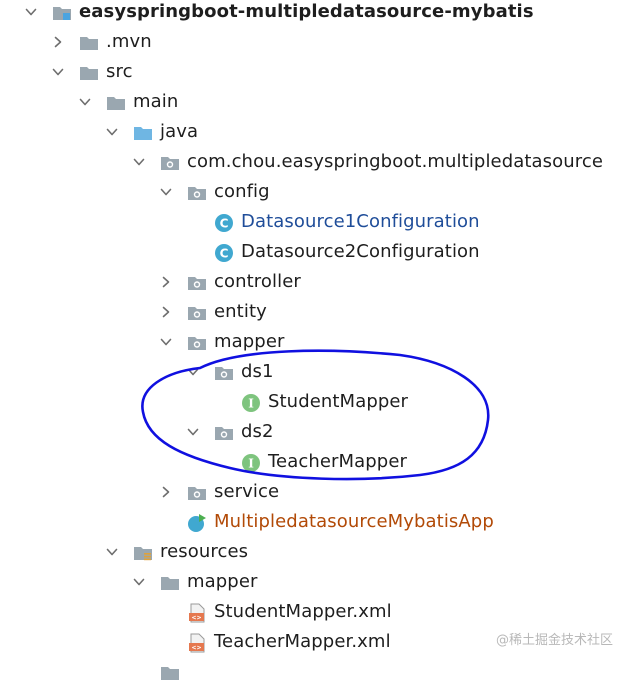 This screenshot has width=631, height=688. Describe the element at coordinates (315, 283) in the screenshot. I see `tree-node-controller: controller` at that location.